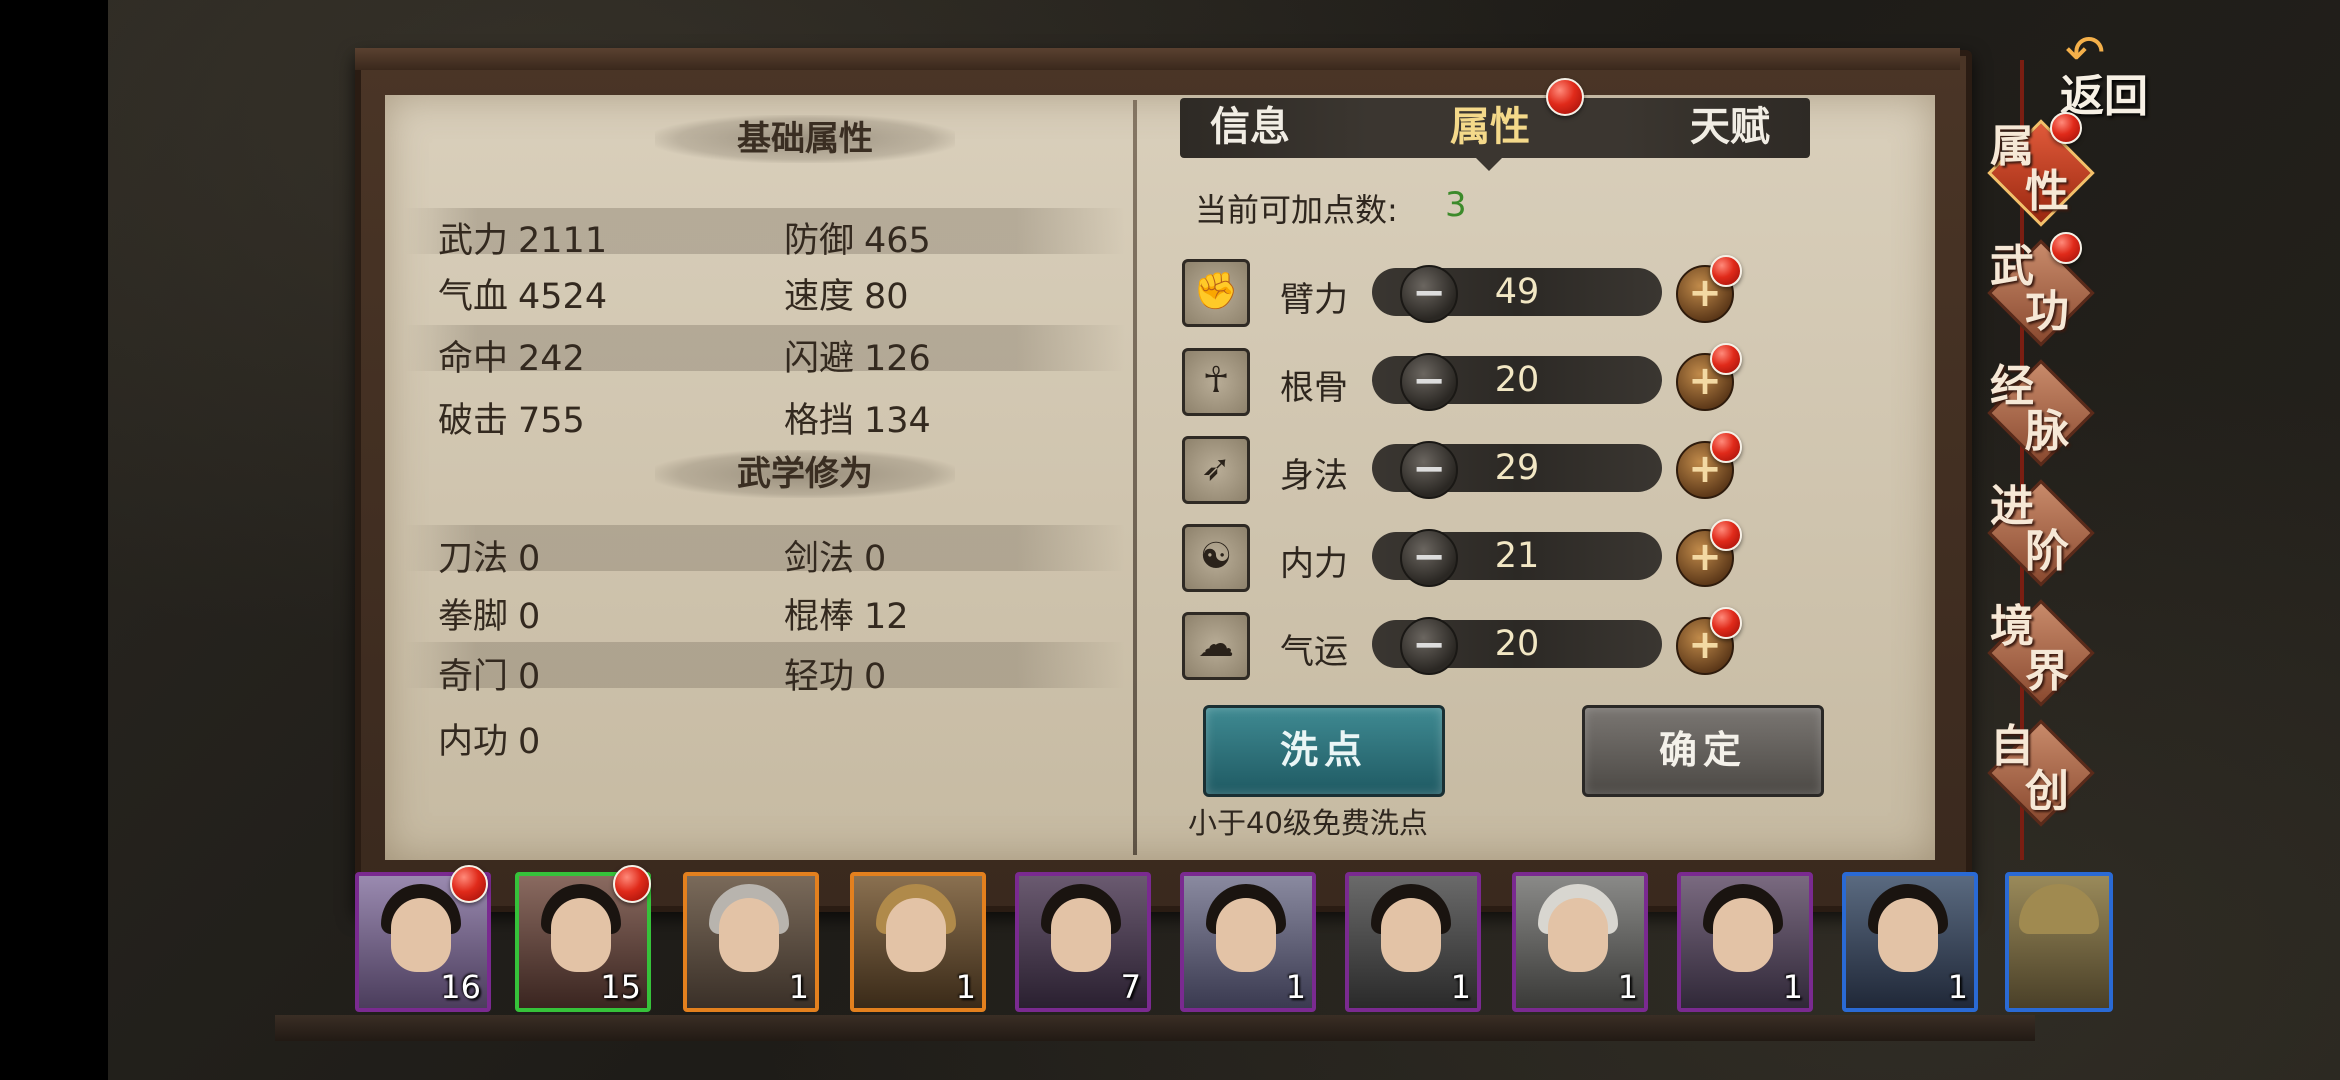  Describe the element at coordinates (2047, 791) in the screenshot. I see `side-tab-char: 创` at that location.